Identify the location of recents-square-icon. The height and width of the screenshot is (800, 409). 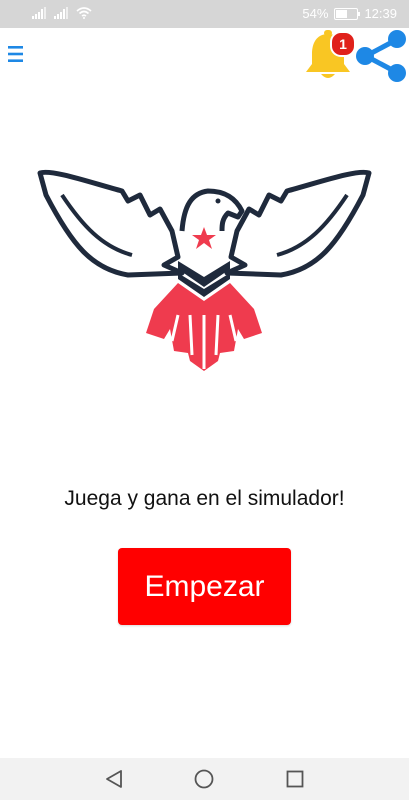
(295, 779).